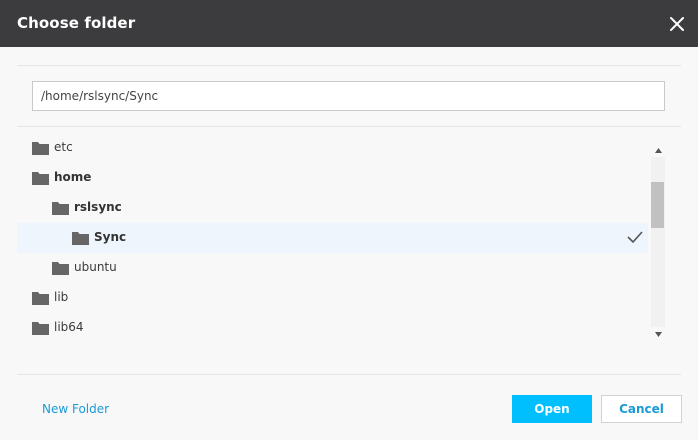 Image resolution: width=698 pixels, height=440 pixels. What do you see at coordinates (98, 207) in the screenshot?
I see `tree-item-label: rslsync` at bounding box center [98, 207].